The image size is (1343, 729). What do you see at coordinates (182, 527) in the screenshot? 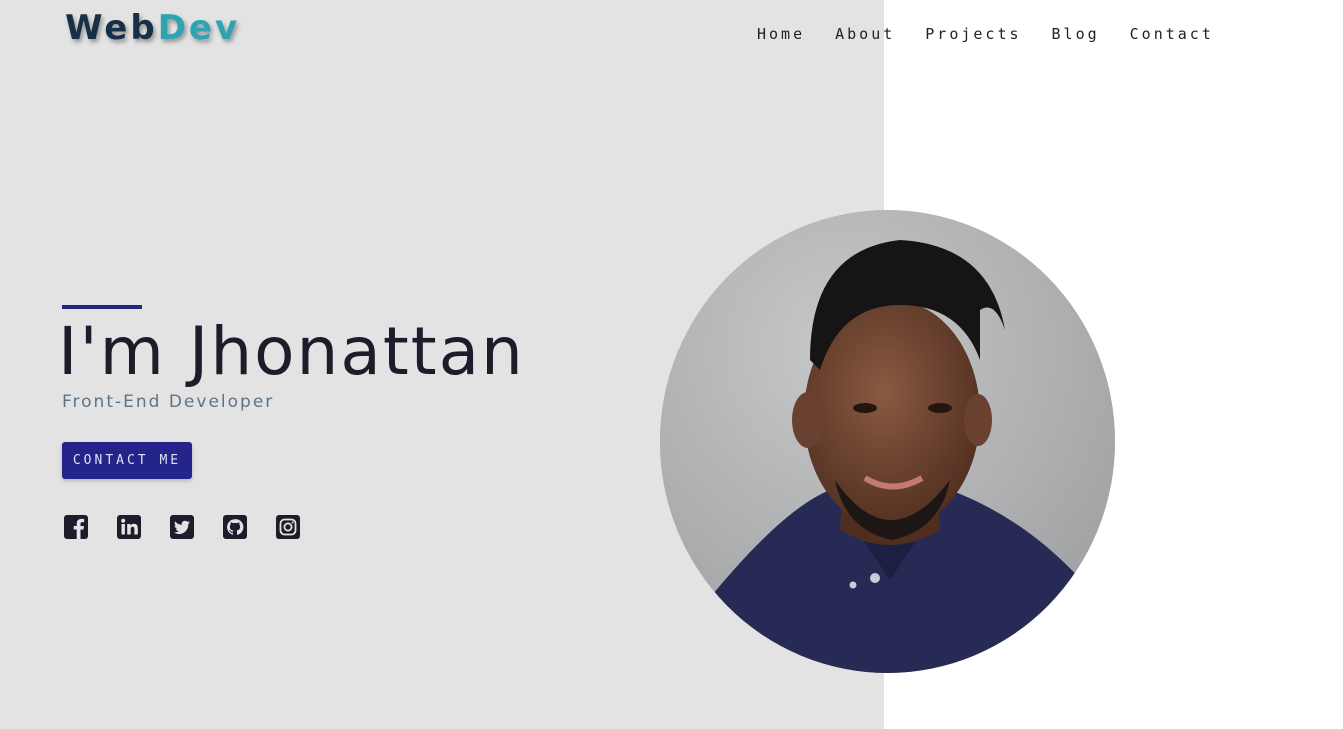
I see `twitter-icon` at bounding box center [182, 527].